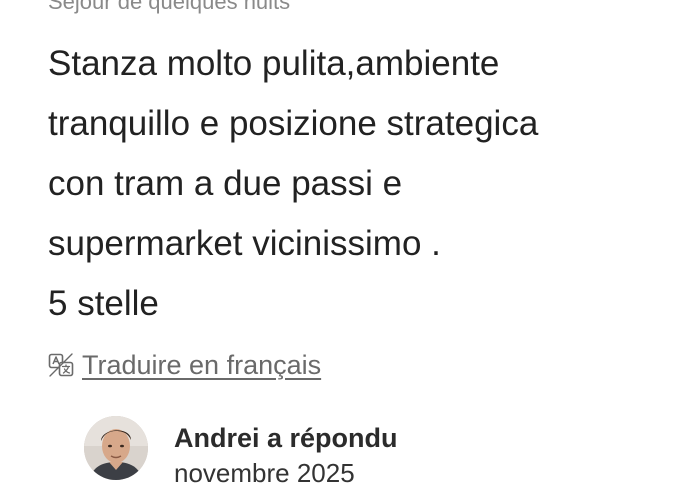 Image resolution: width=700 pixels, height=500 pixels. Describe the element at coordinates (274, 63) in the screenshot. I see `review-text-line: Stanza molto pulita,ambiente` at that location.